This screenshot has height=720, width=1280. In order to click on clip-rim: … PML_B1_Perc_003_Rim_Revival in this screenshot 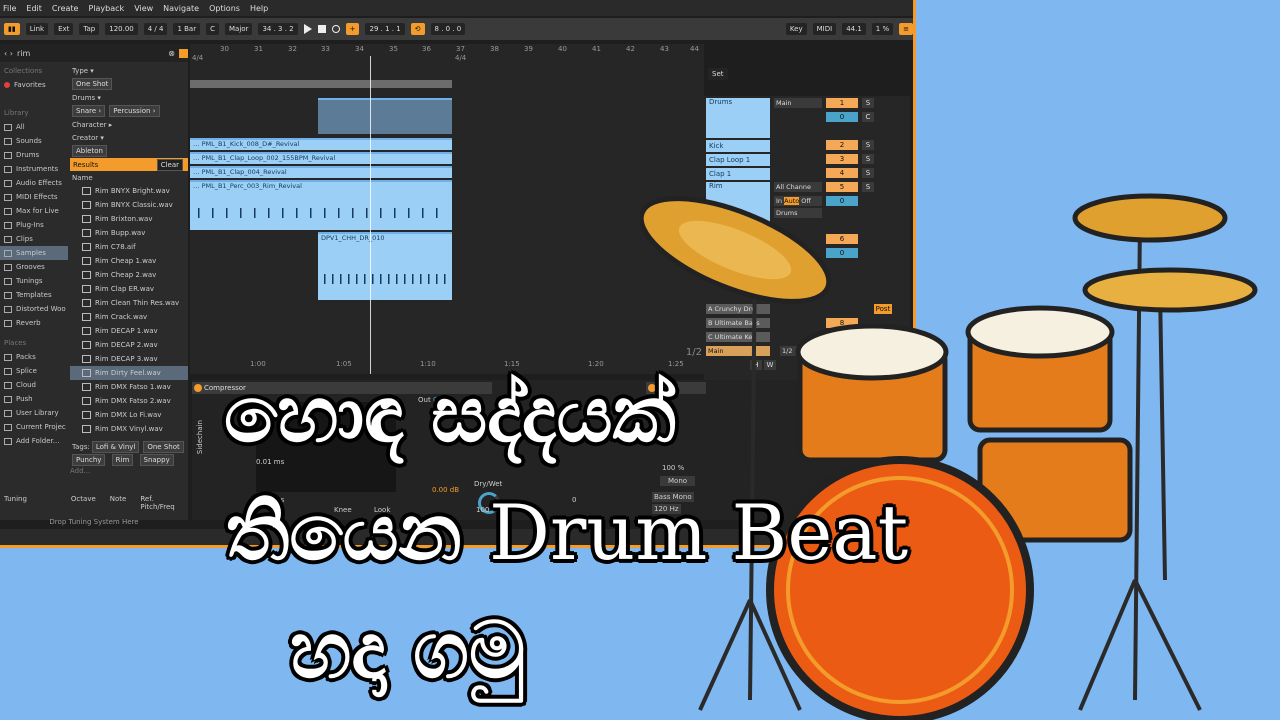, I will do `click(321, 205)`.